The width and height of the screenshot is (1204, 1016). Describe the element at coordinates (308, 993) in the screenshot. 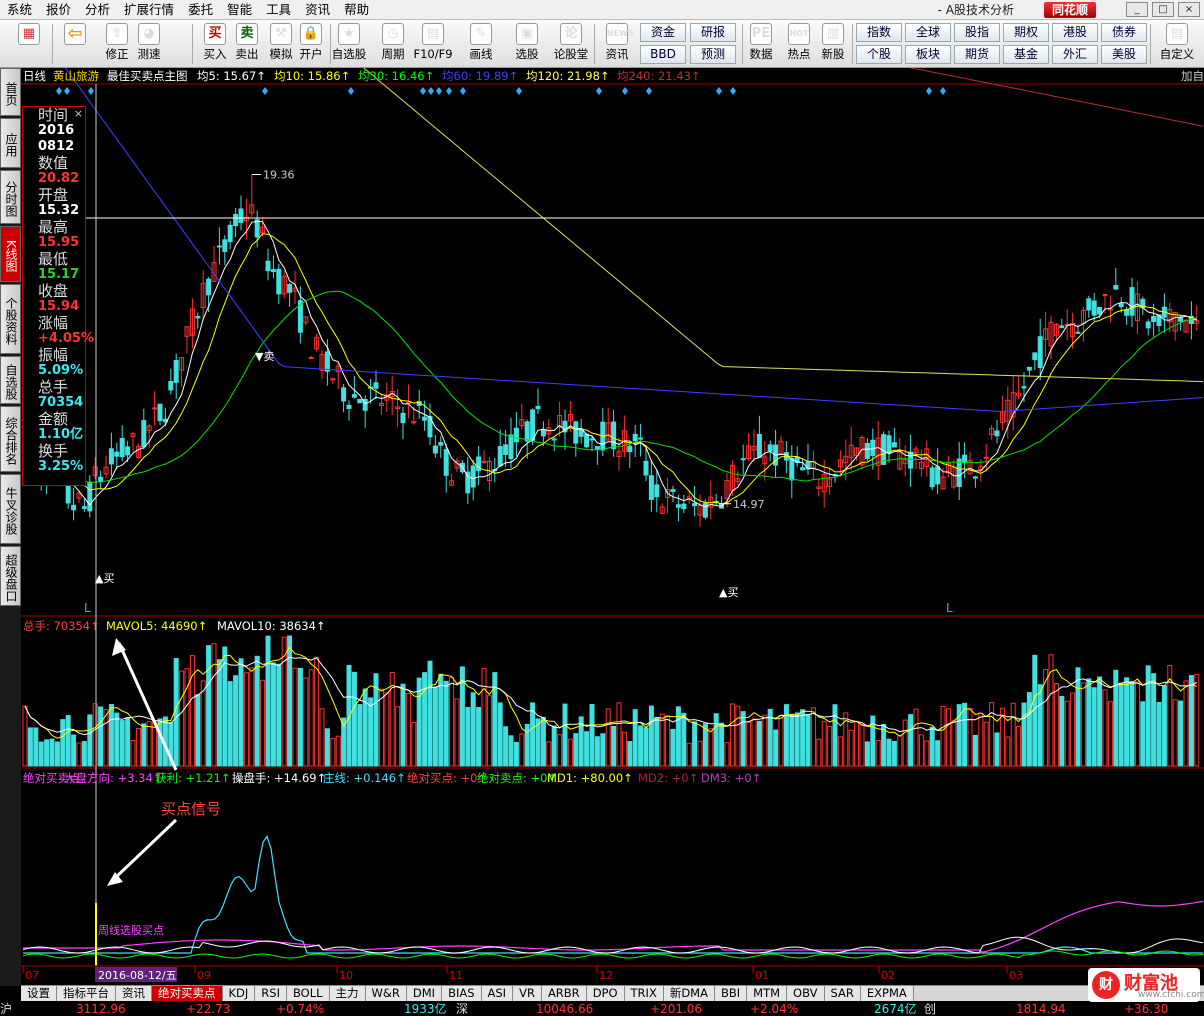

I see `indicator-tab-6: BOLL` at that location.